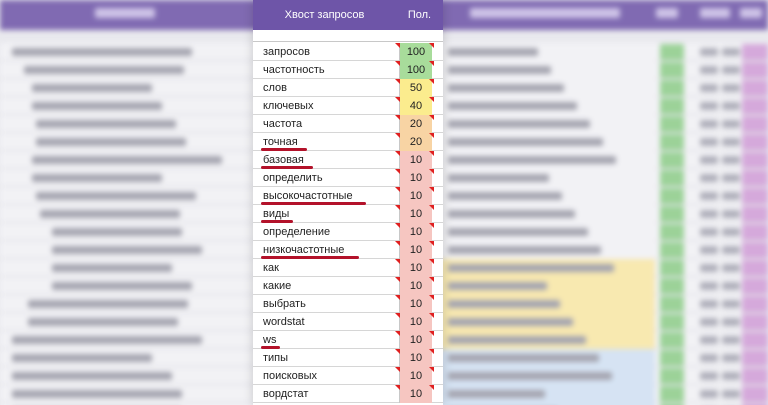 The height and width of the screenshot is (405, 768). I want to click on tail-term-cell: частота, so click(326, 124).